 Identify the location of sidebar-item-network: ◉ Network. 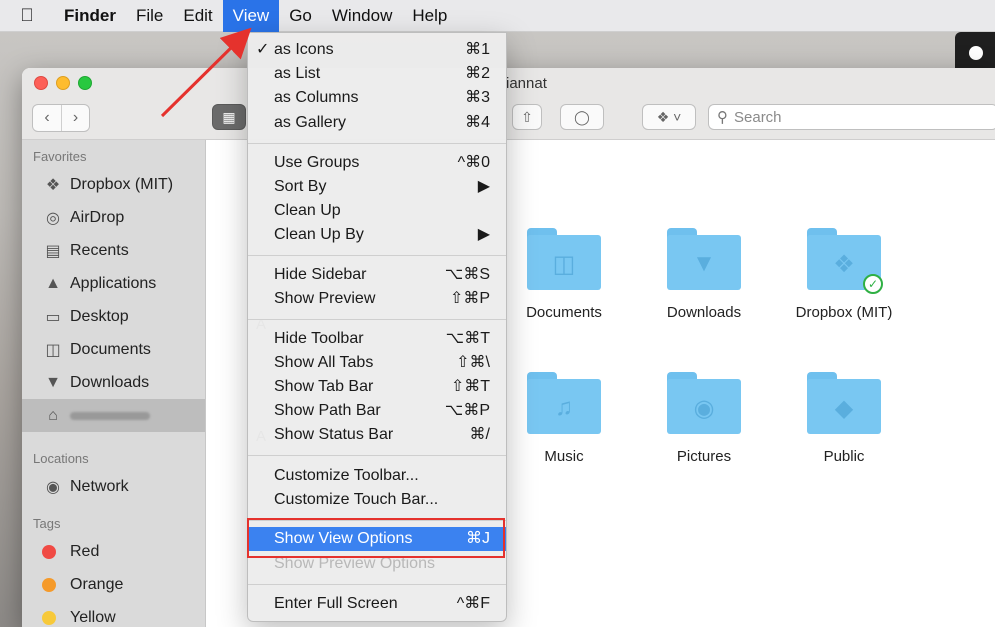
(113, 486).